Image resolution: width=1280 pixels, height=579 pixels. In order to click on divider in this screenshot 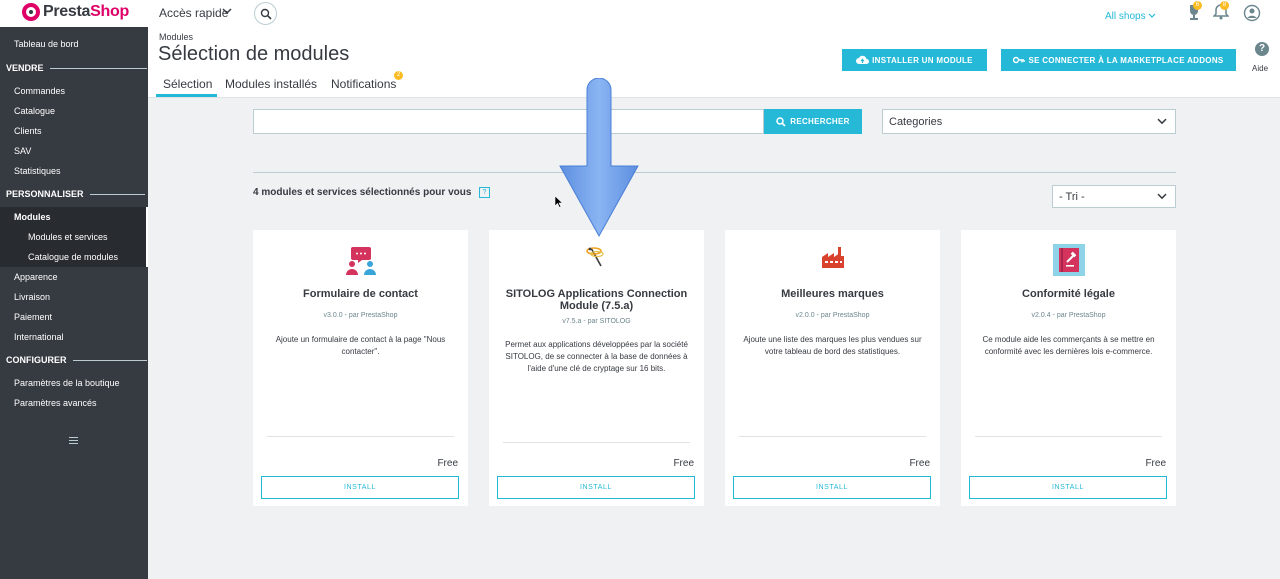, I will do `click(714, 172)`.